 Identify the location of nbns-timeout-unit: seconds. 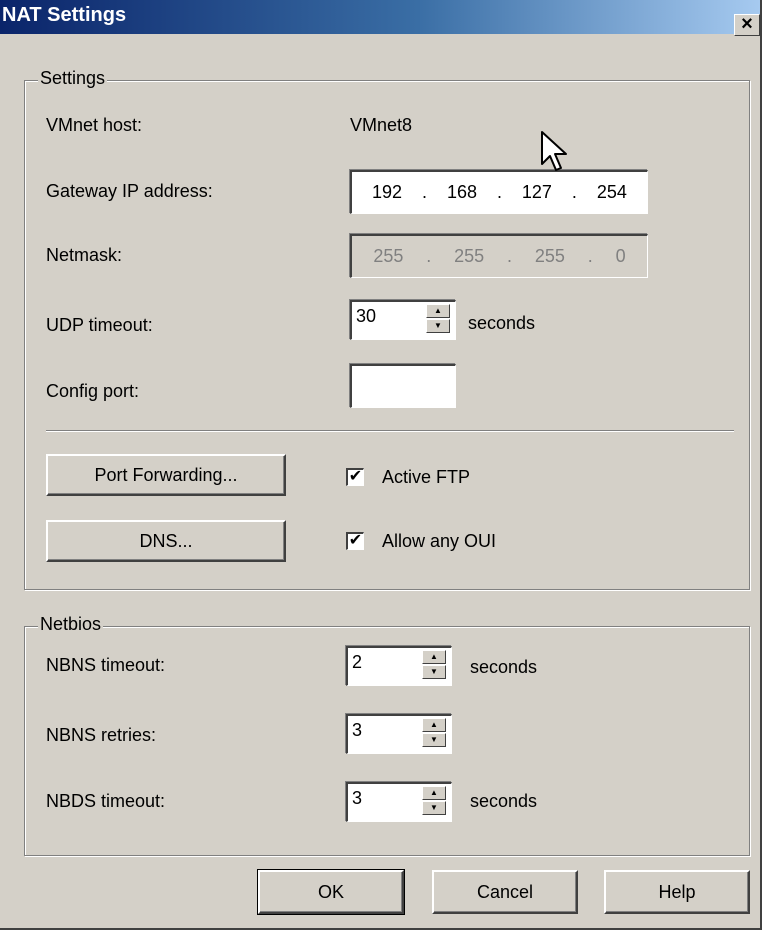
(504, 667).